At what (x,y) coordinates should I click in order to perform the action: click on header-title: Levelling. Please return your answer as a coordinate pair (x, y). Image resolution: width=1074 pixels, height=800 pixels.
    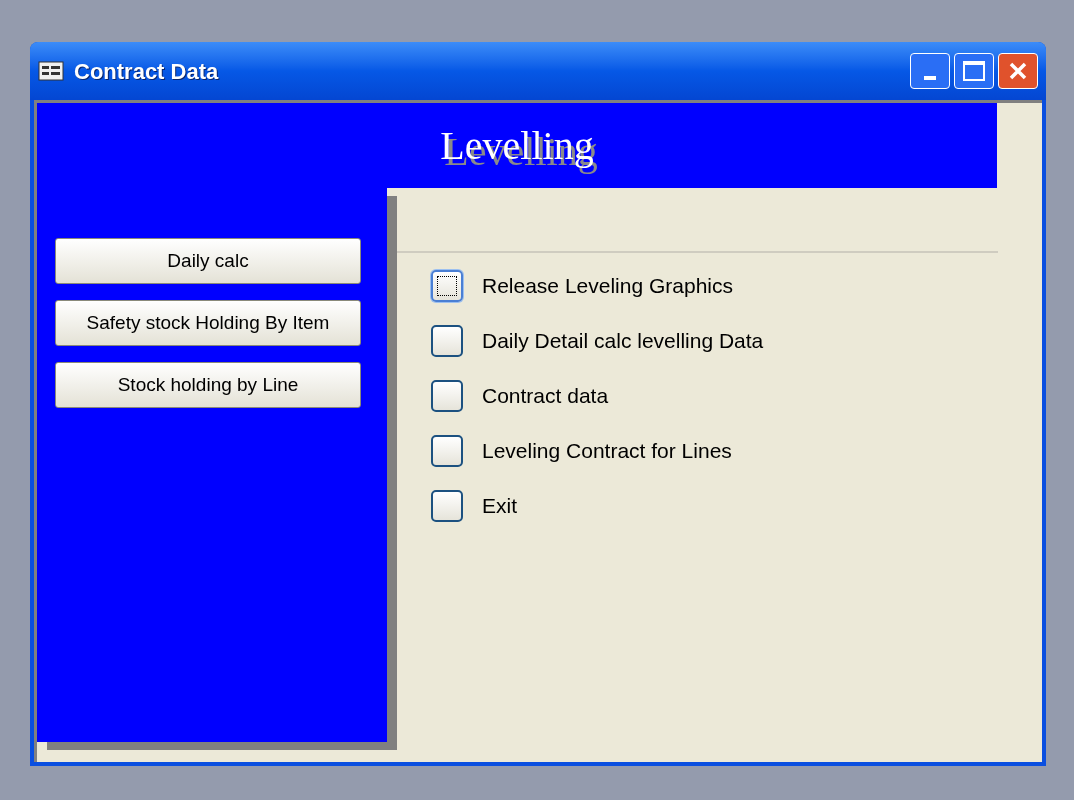
    Looking at the image, I should click on (517, 145).